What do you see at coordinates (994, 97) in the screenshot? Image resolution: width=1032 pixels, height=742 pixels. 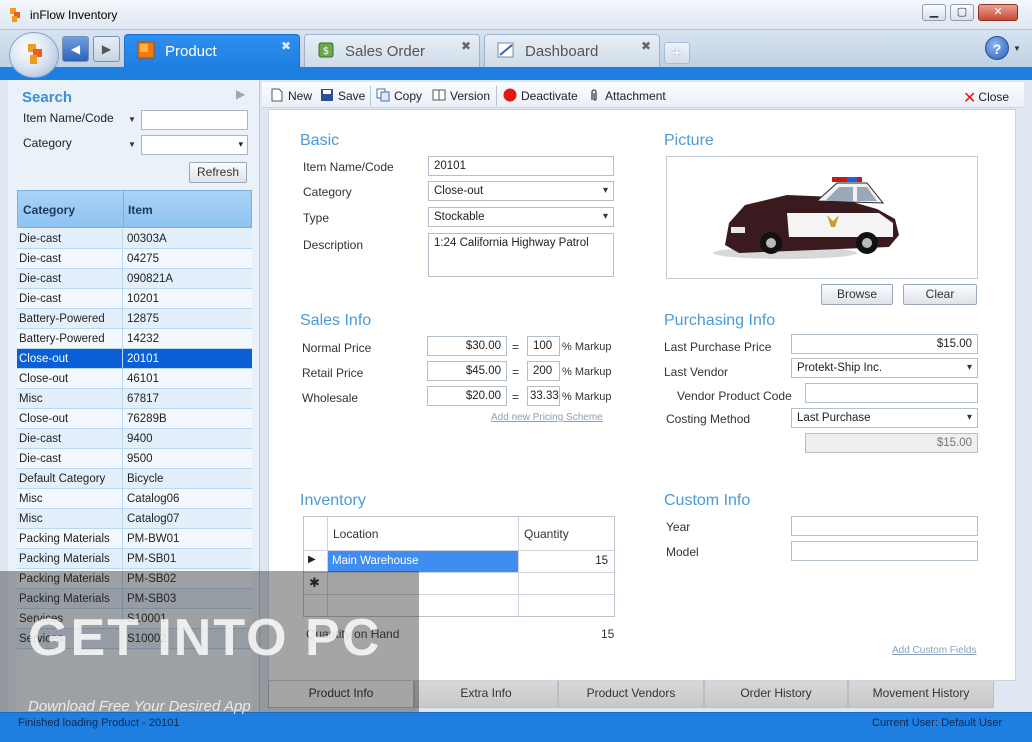 I see `close-label: Close` at bounding box center [994, 97].